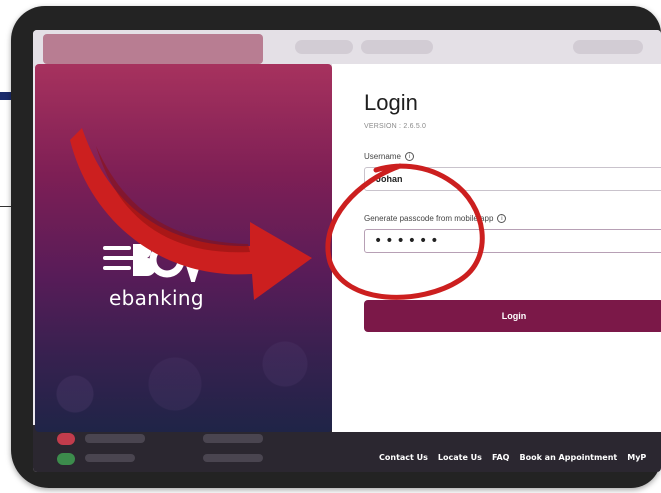 Image resolution: width=661 pixels, height=493 pixels. What do you see at coordinates (429, 218) in the screenshot?
I see `passcode-label: Generate passcode from mobile app` at bounding box center [429, 218].